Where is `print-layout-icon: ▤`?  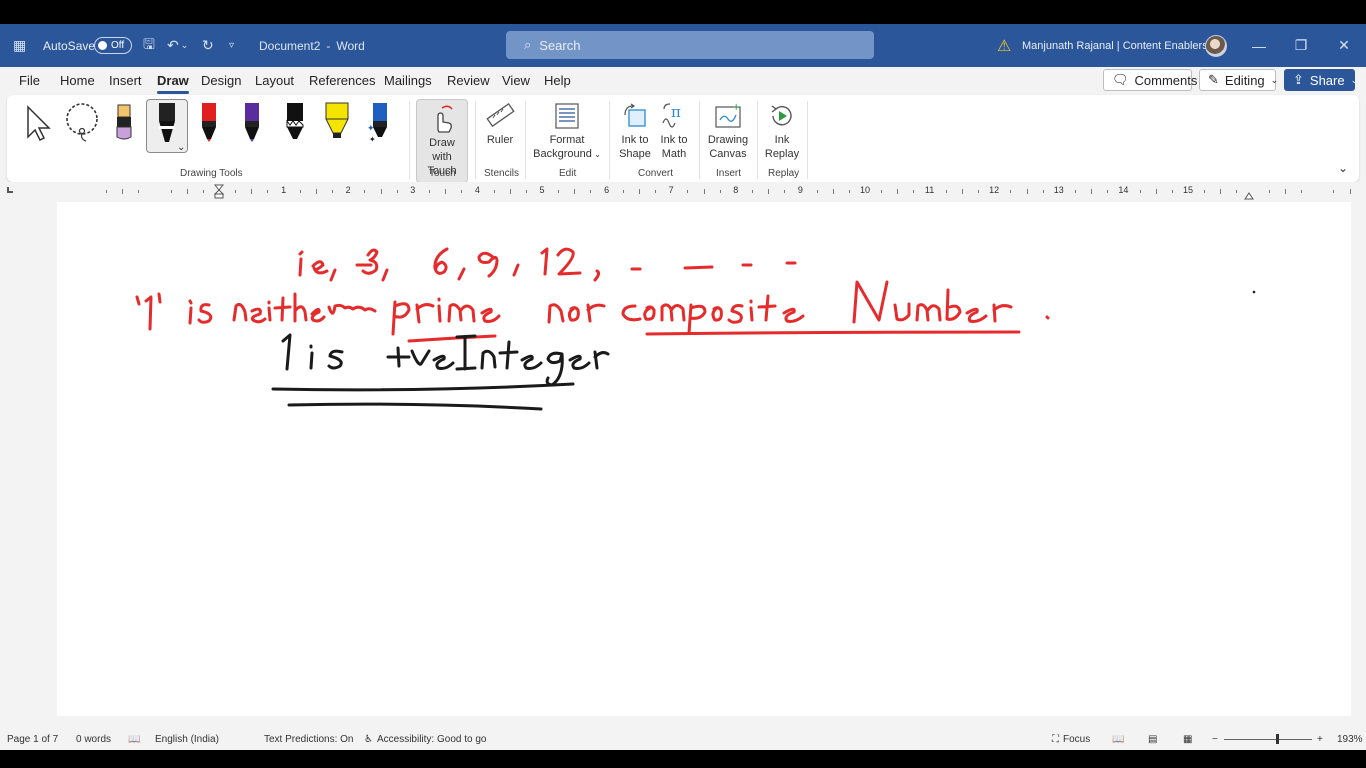
print-layout-icon: ▤ is located at coordinates (1152, 739).